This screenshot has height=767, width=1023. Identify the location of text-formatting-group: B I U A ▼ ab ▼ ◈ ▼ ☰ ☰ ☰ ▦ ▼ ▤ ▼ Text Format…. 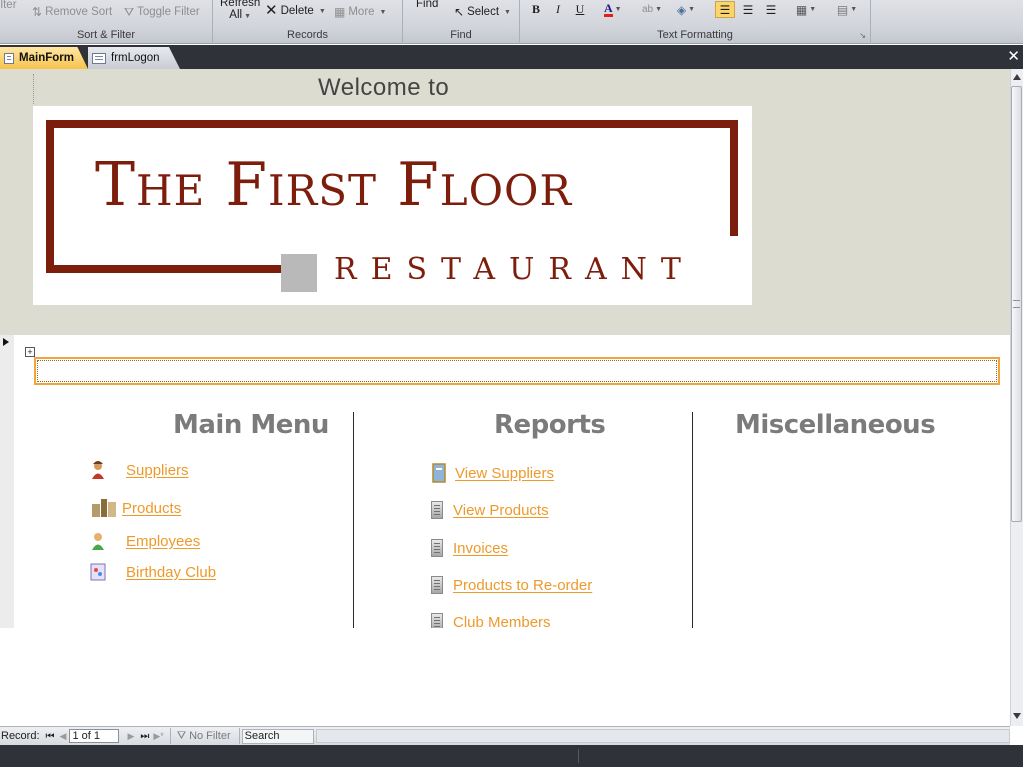
(695, 22).